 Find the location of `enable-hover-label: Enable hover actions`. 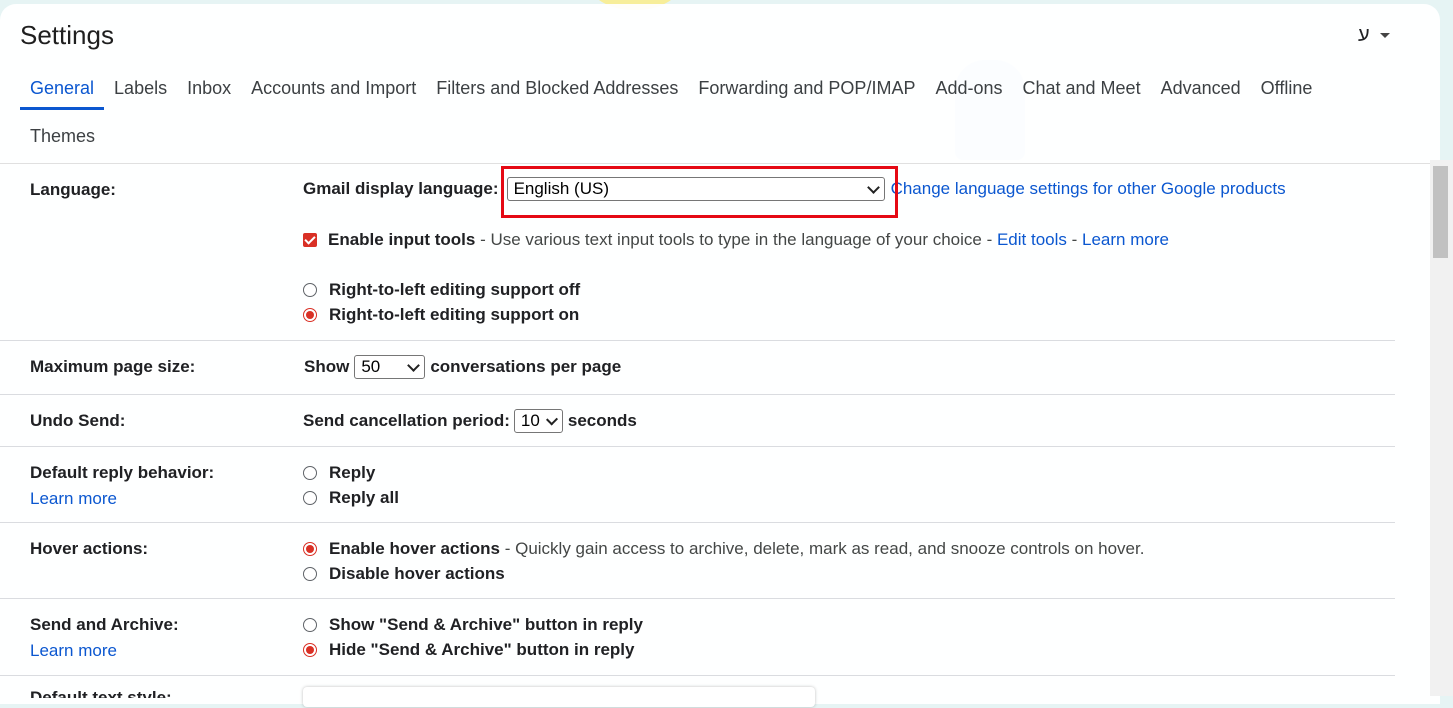

enable-hover-label: Enable hover actions is located at coordinates (414, 548).